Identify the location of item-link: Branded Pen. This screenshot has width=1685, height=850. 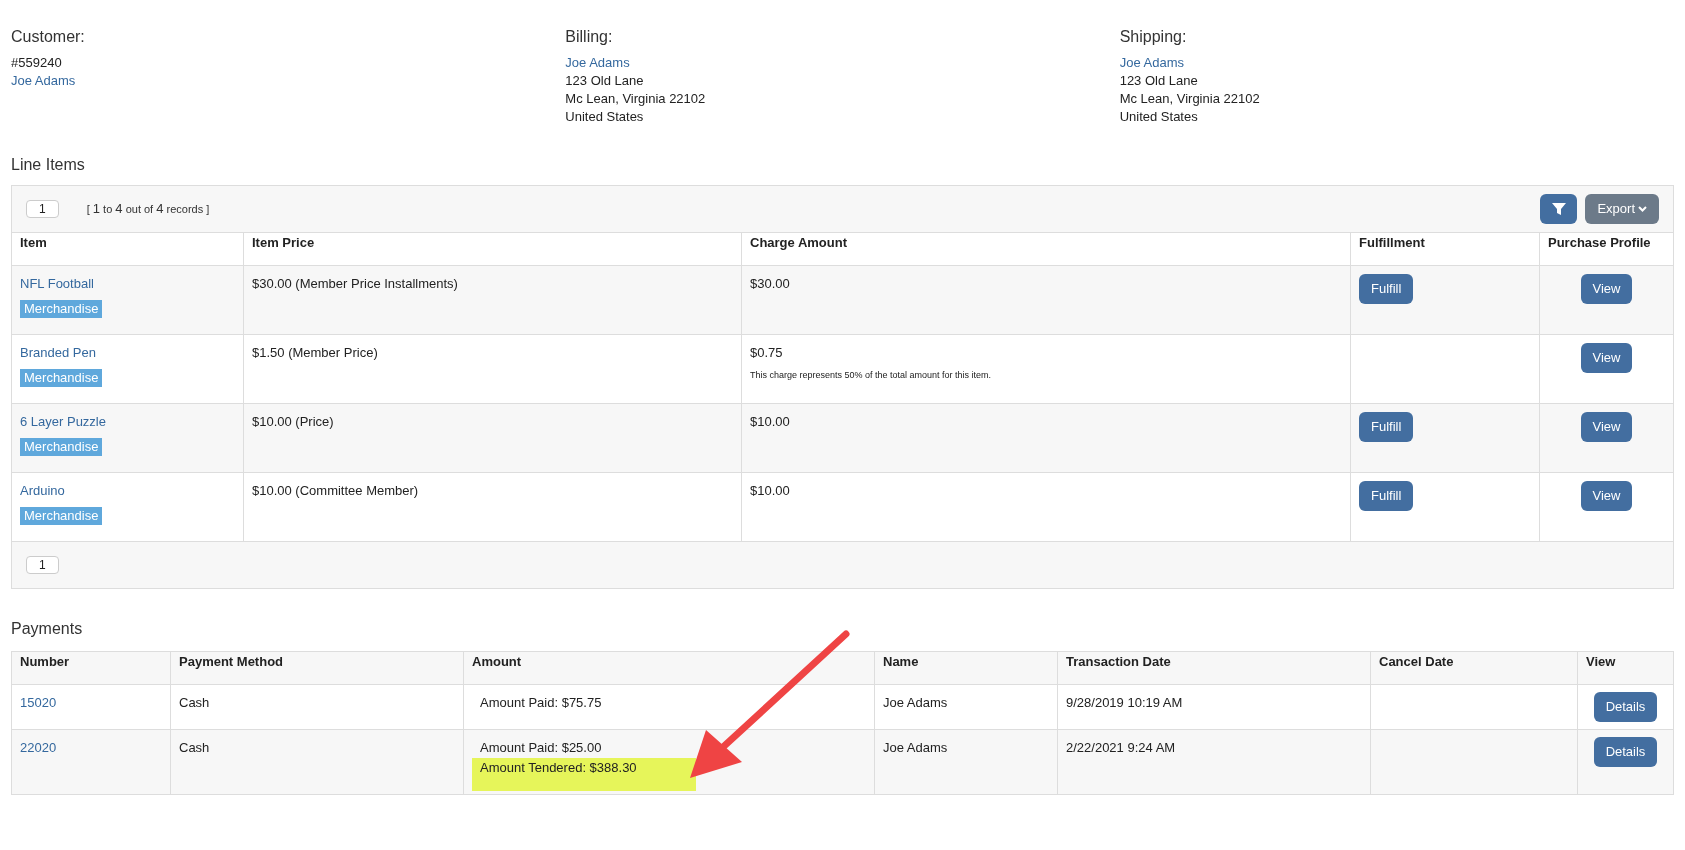
(58, 353).